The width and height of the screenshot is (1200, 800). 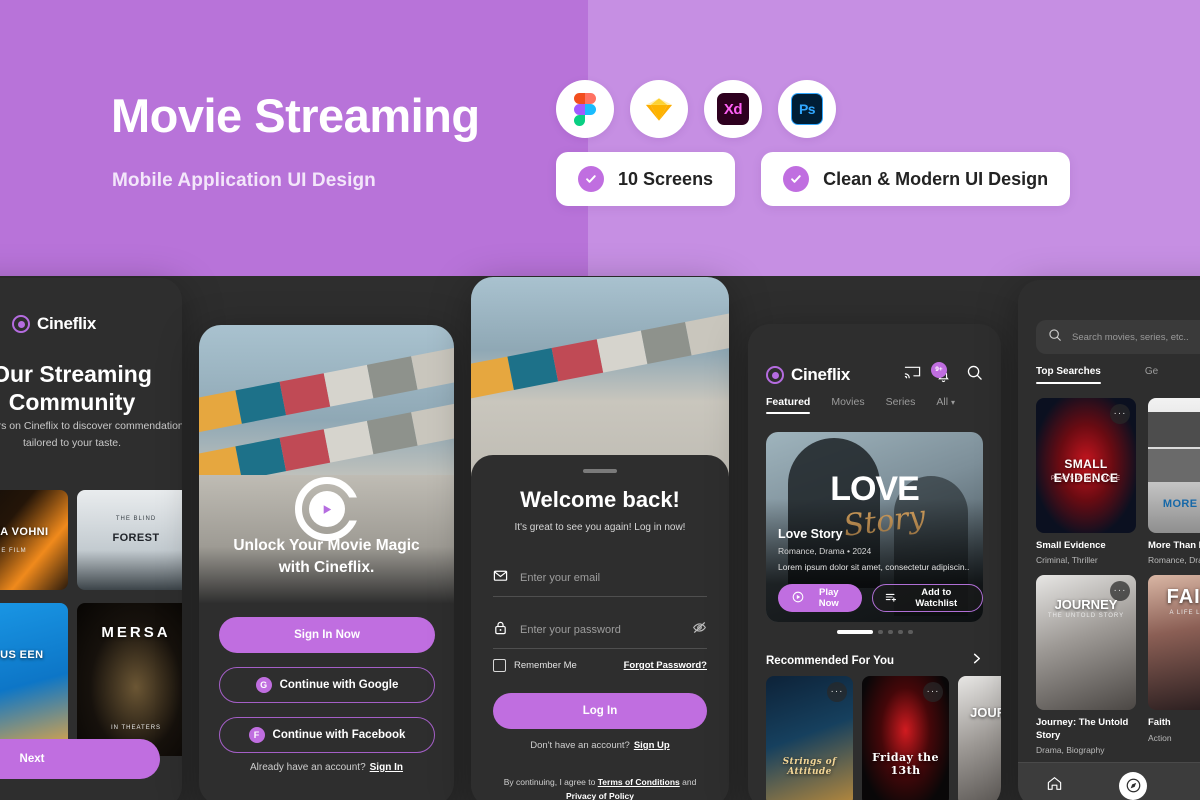 I want to click on email-field, so click(x=600, y=578).